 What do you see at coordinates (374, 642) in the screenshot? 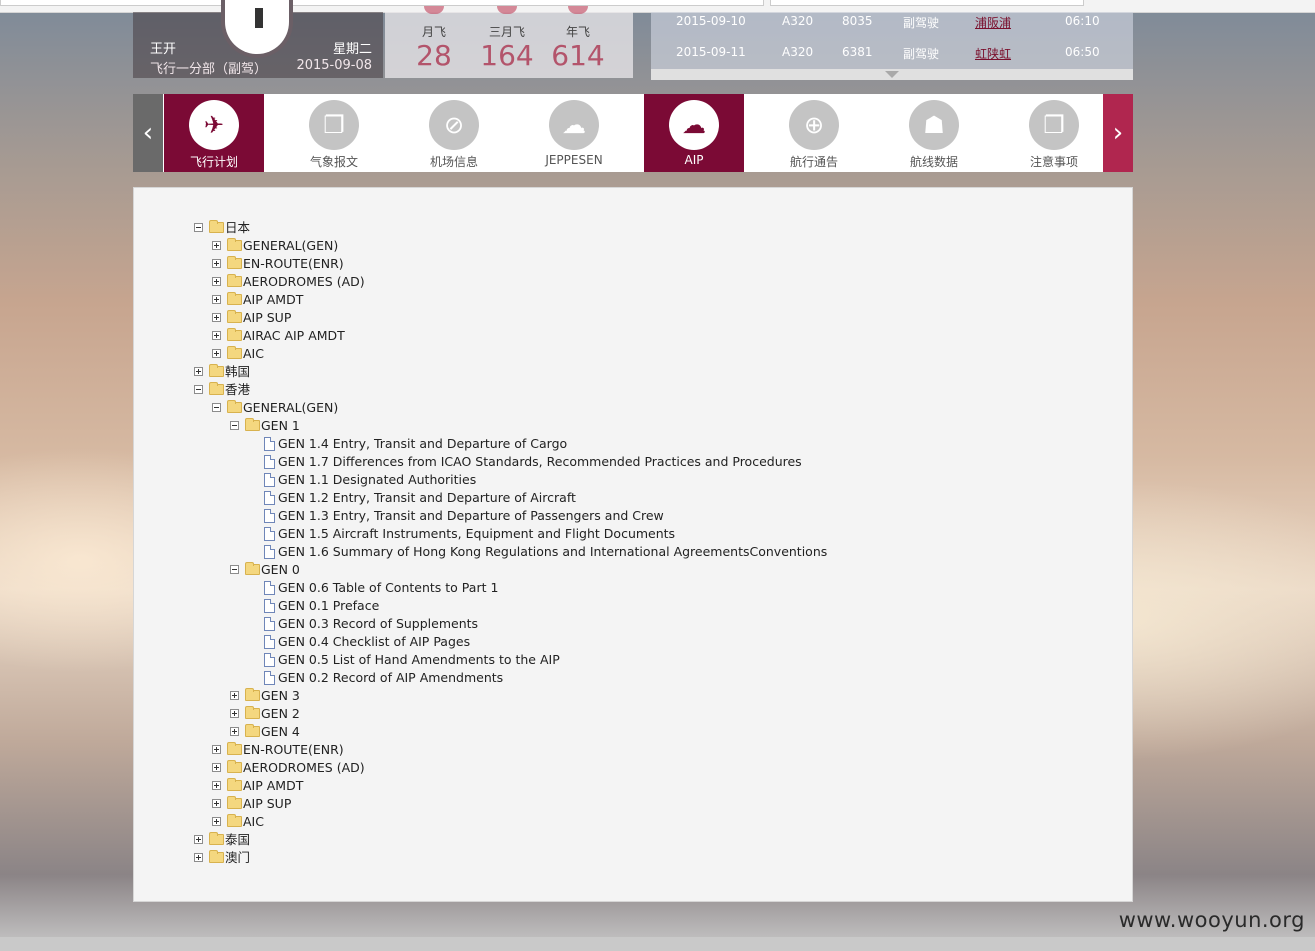
I see `tree-node-label: GEN 0.4 Checklist of AIP Pages` at bounding box center [374, 642].